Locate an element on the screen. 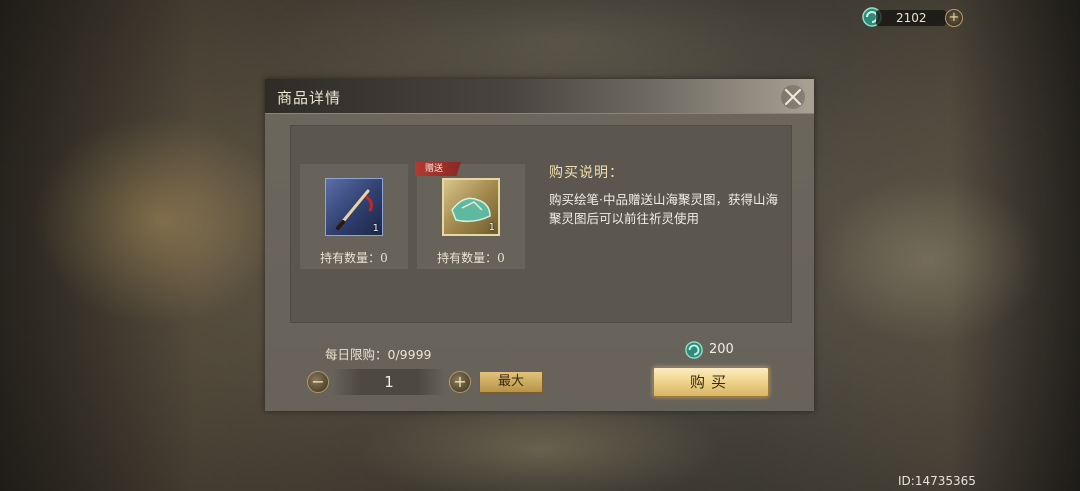 The image size is (1080, 491). daily-limit: 每日限购：0/9999 is located at coordinates (378, 353).